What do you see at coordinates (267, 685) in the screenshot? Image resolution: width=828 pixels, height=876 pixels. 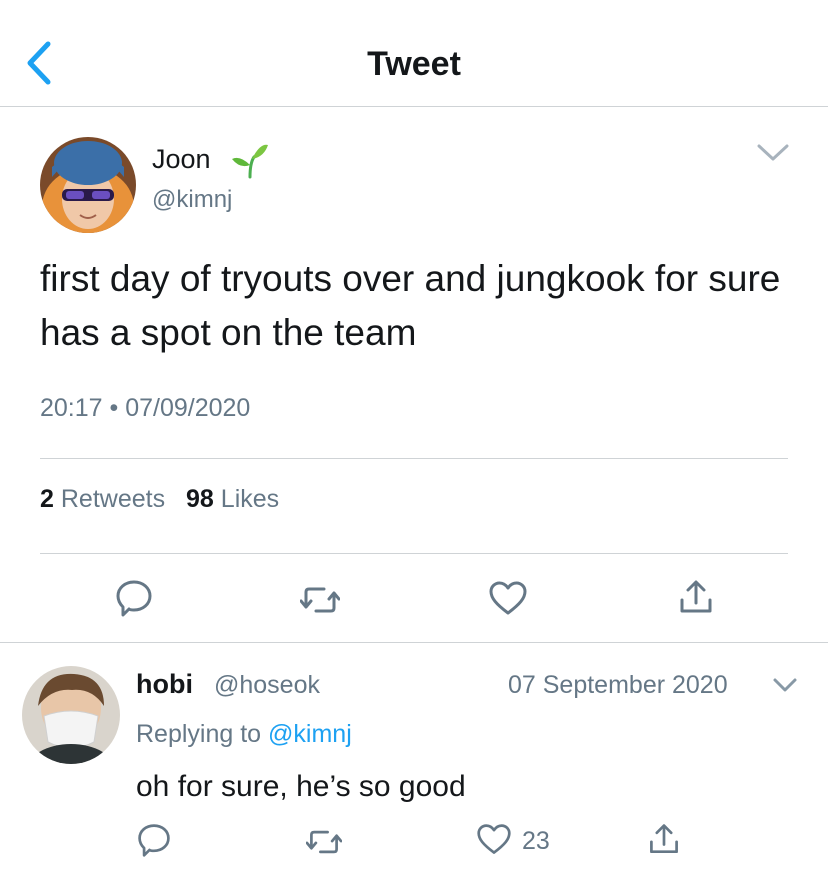 I see `handle: @hoseok` at bounding box center [267, 685].